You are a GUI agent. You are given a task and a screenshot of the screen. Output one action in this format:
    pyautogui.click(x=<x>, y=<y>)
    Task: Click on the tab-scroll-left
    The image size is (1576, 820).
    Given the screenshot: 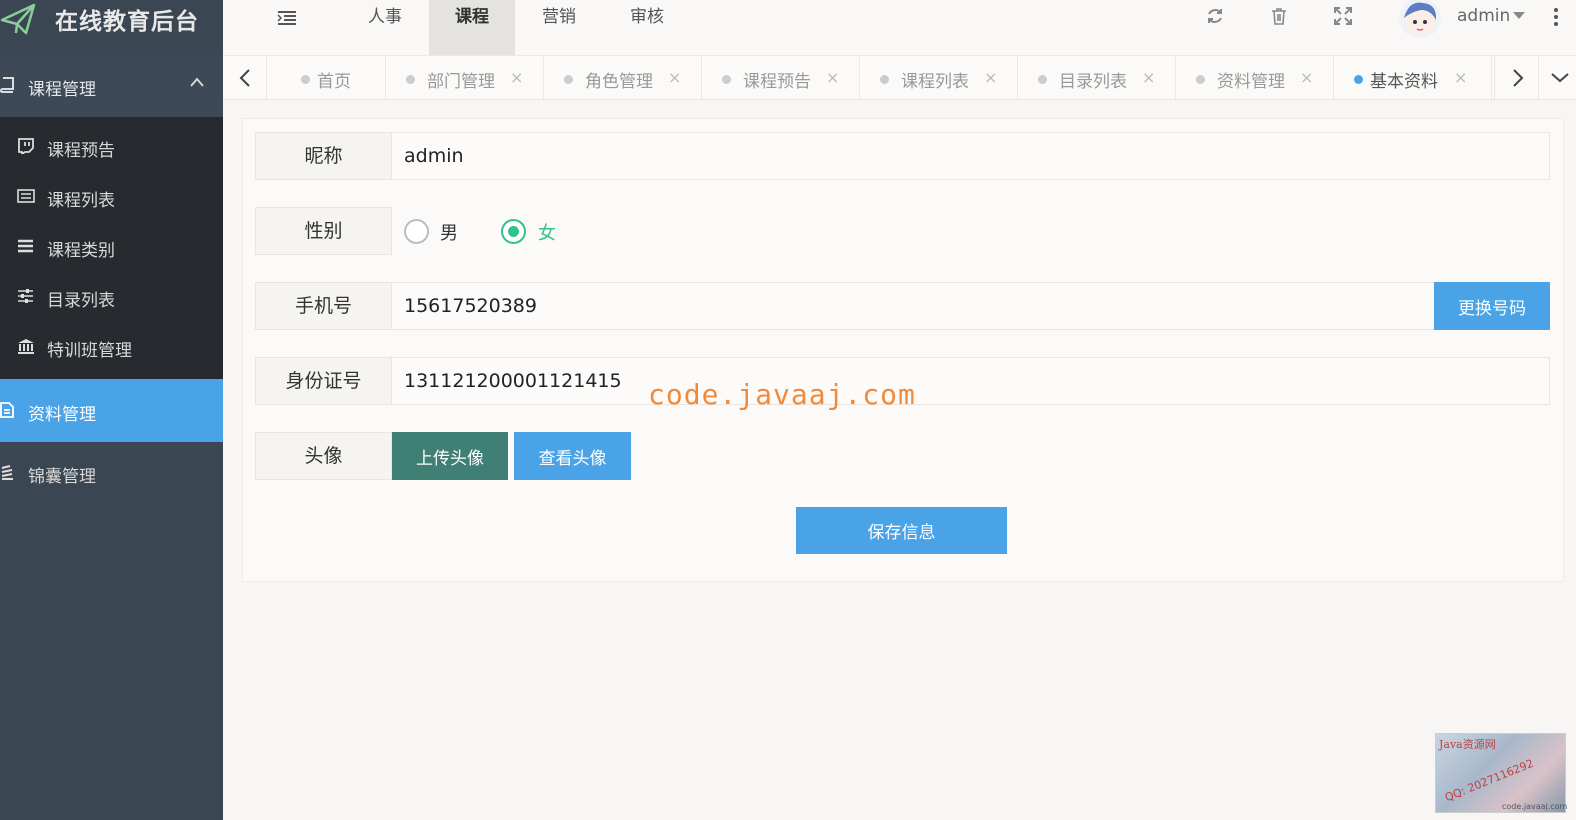 What is the action you would take?
    pyautogui.click(x=245, y=78)
    